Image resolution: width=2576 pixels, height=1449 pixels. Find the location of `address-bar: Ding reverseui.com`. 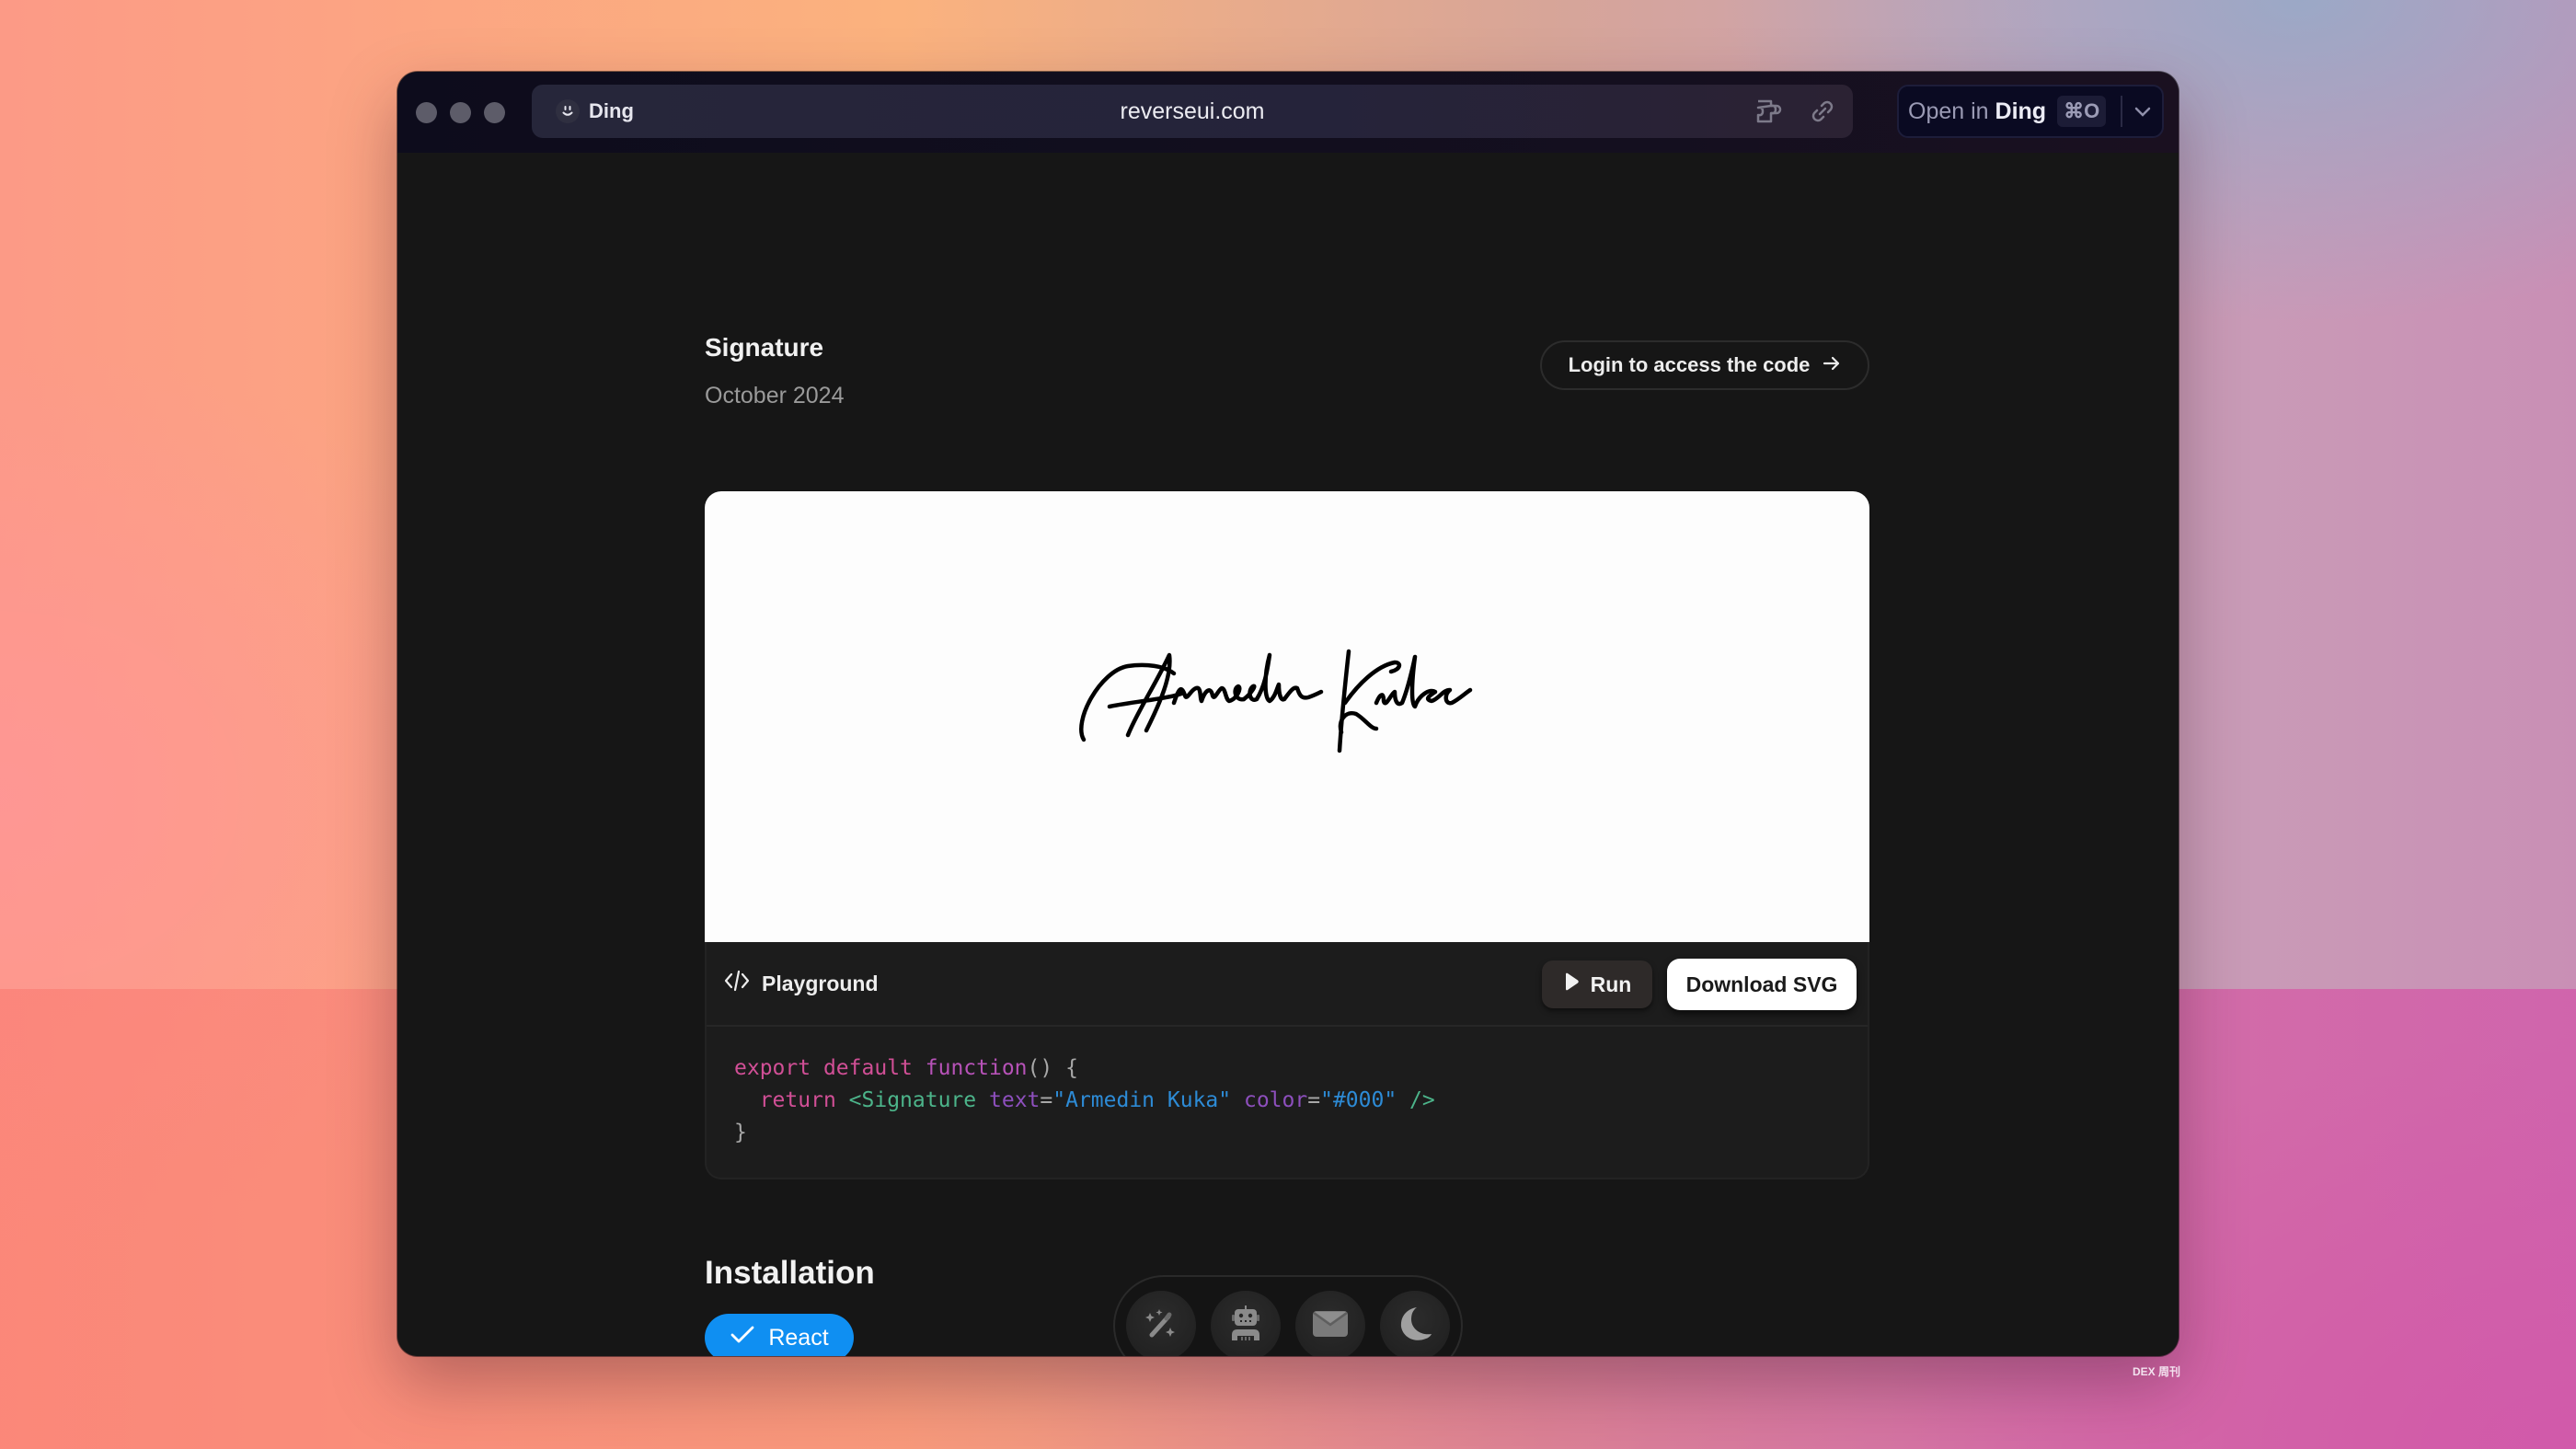

address-bar: Ding reverseui.com is located at coordinates (1192, 111).